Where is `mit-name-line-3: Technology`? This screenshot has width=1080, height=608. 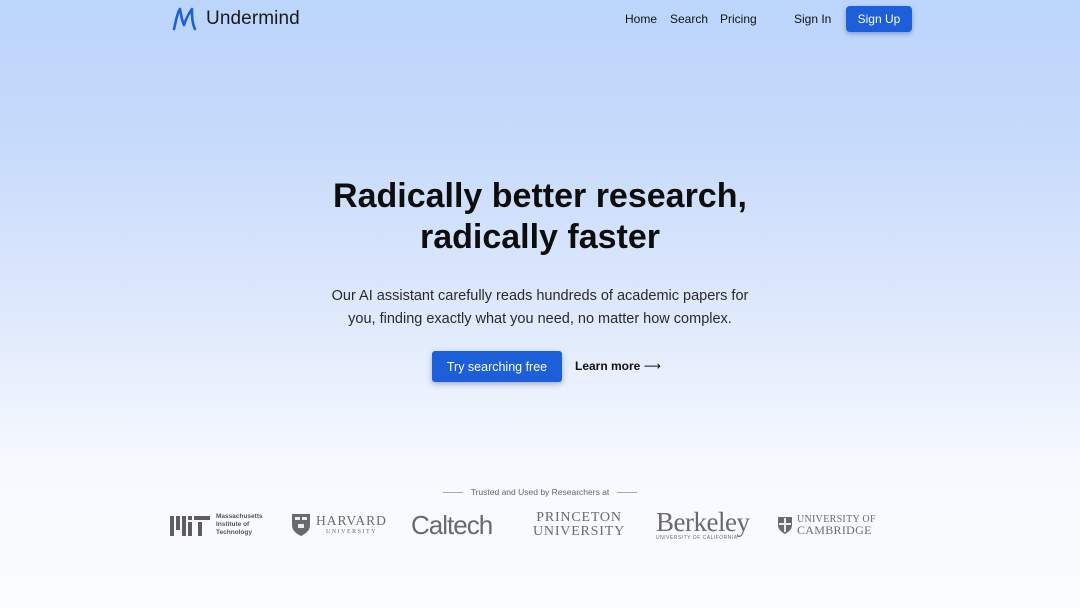
mit-name-line-3: Technology is located at coordinates (234, 532).